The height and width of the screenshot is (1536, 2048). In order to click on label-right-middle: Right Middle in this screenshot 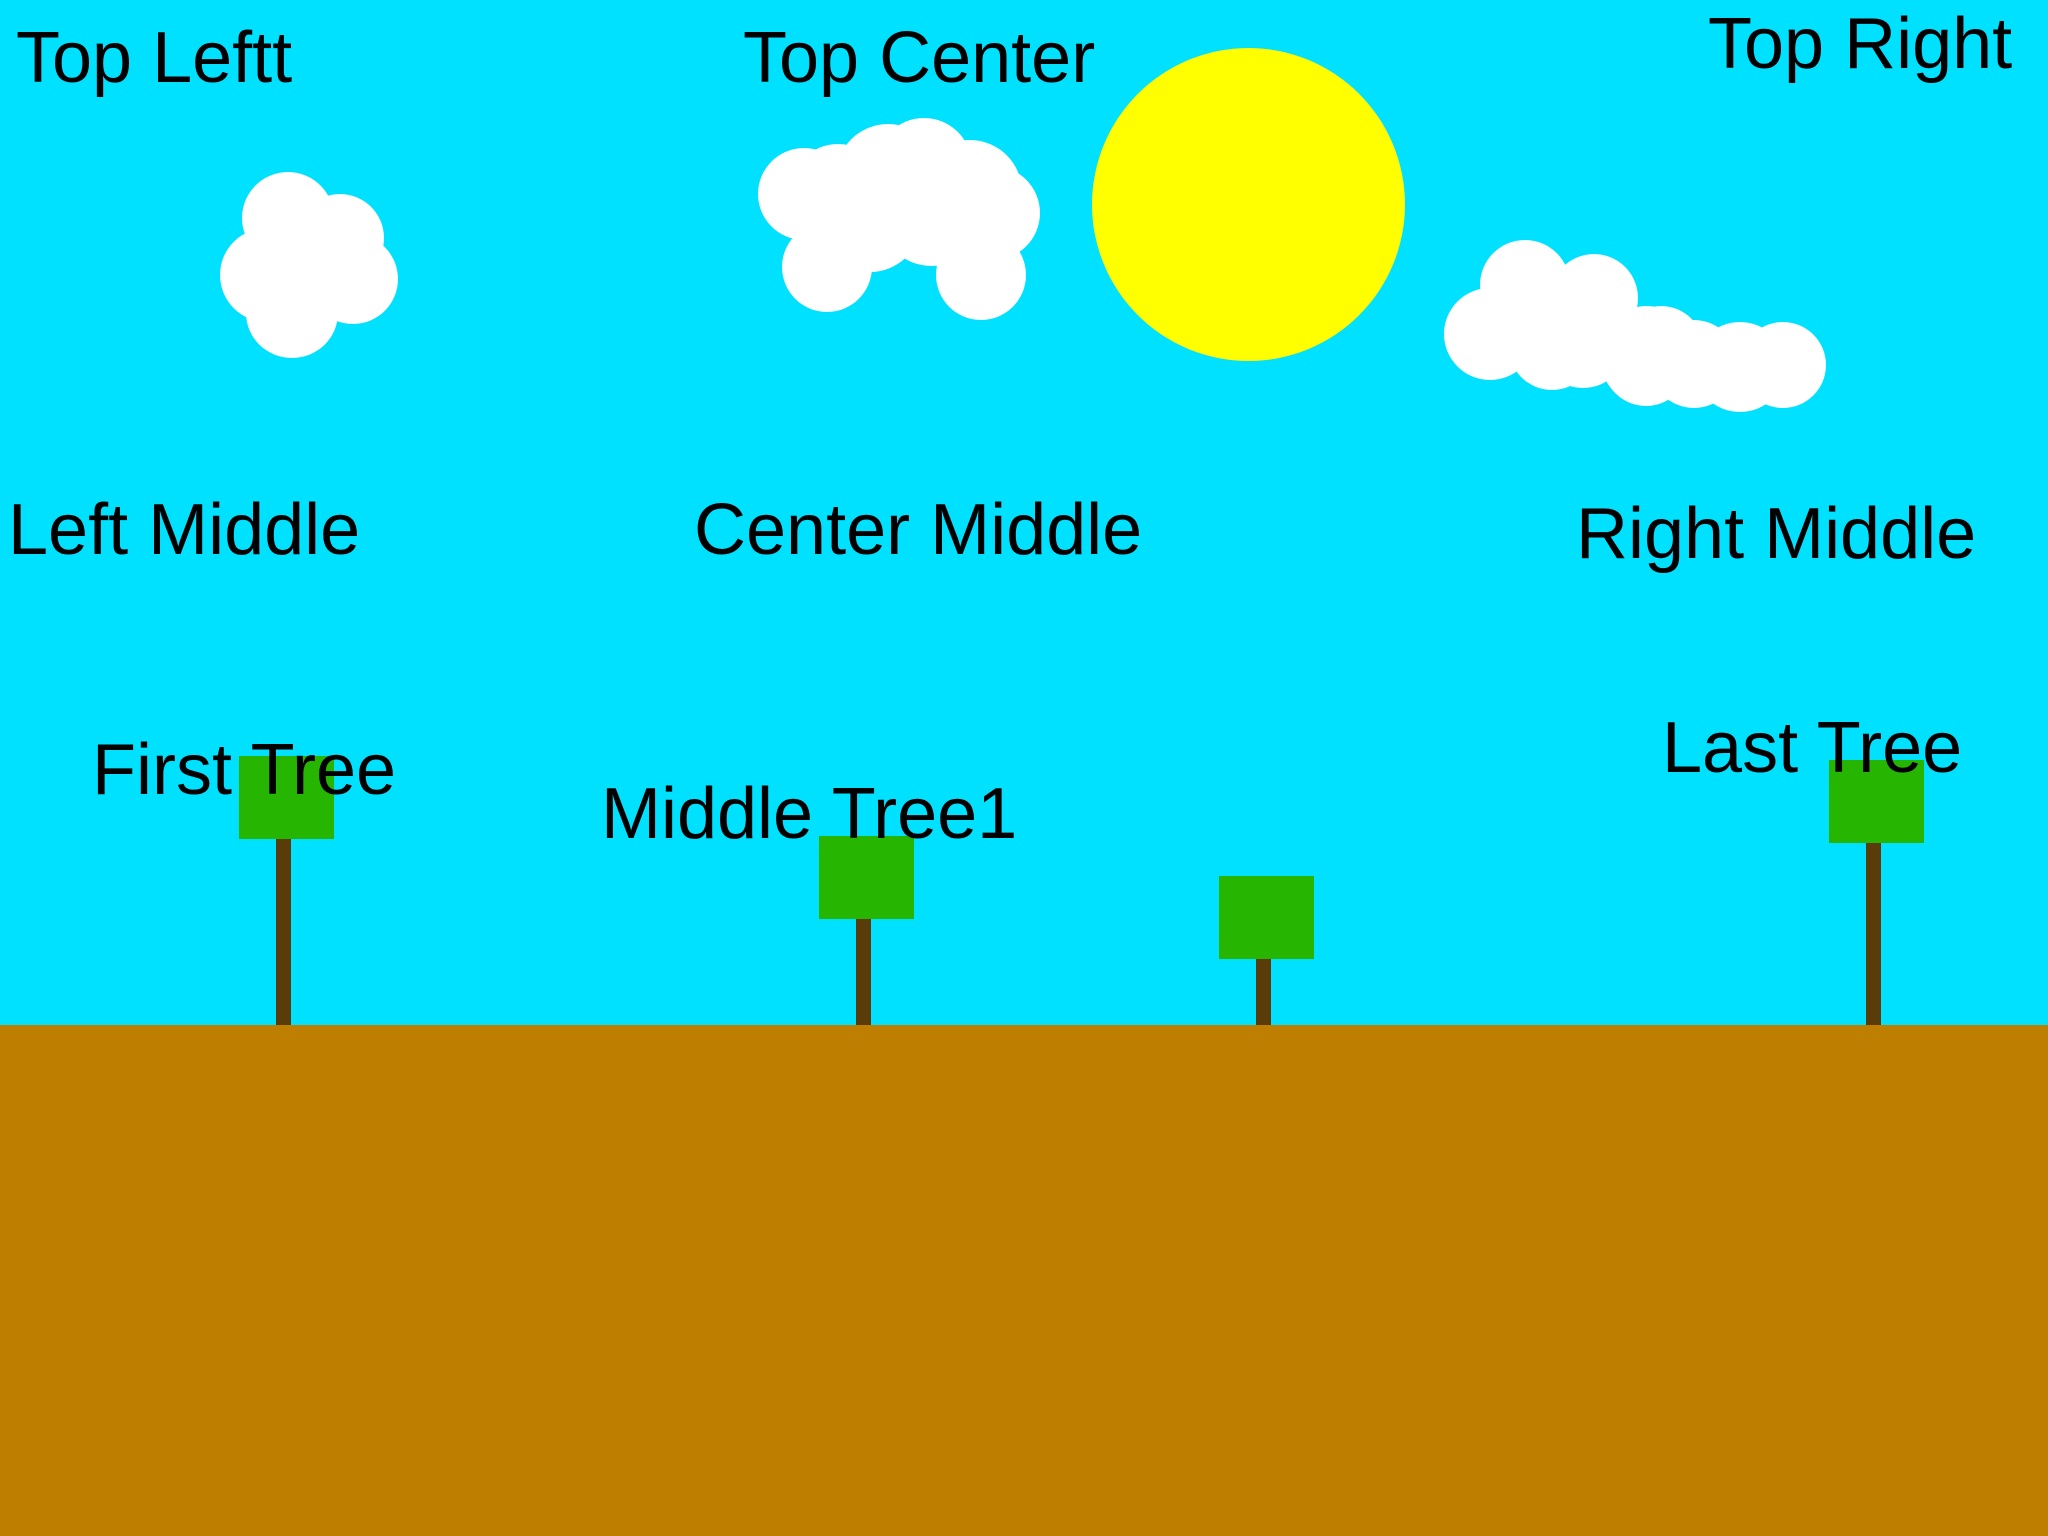, I will do `click(1776, 534)`.